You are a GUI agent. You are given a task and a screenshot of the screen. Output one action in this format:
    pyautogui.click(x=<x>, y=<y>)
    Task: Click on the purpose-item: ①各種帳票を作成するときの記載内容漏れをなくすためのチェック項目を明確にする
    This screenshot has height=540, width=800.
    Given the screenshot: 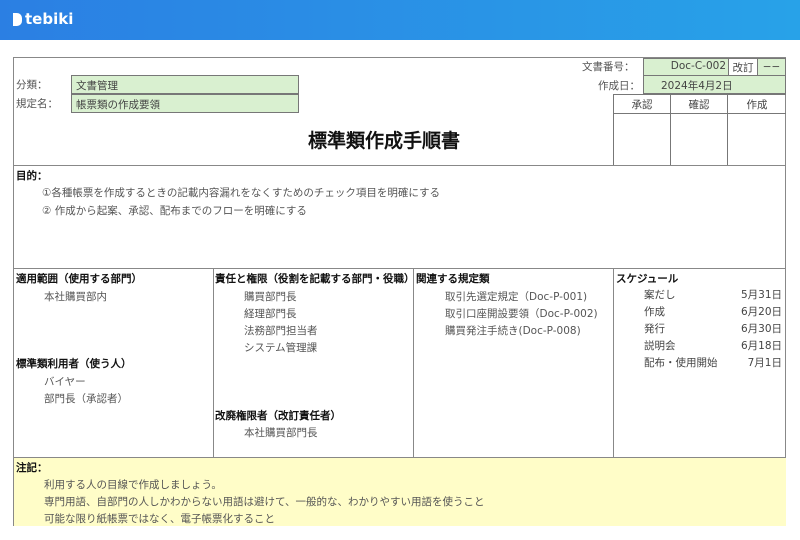 What is the action you would take?
    pyautogui.click(x=241, y=193)
    